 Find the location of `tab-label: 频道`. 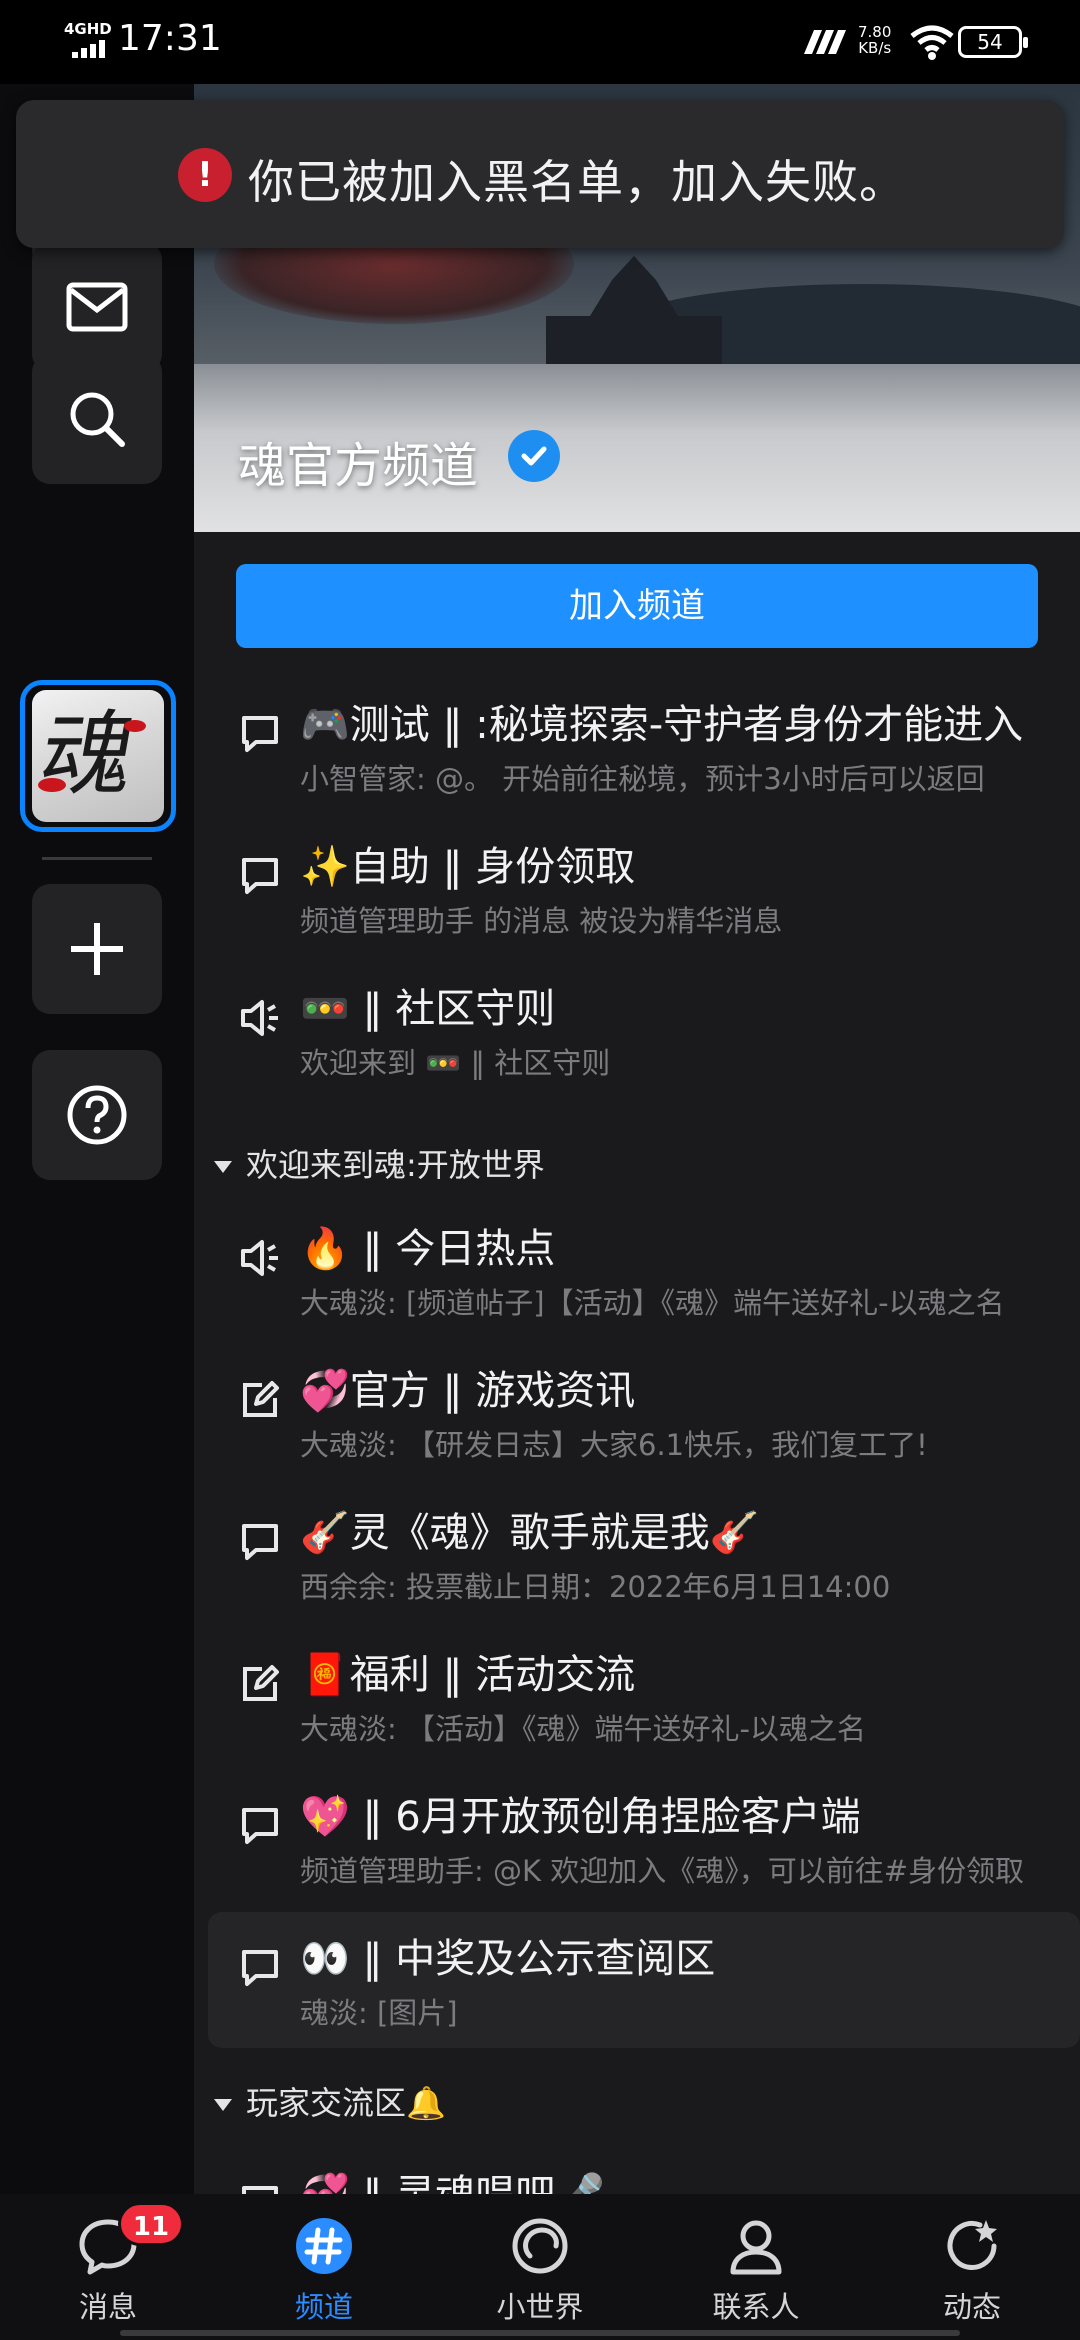

tab-label: 频道 is located at coordinates (323, 2307).